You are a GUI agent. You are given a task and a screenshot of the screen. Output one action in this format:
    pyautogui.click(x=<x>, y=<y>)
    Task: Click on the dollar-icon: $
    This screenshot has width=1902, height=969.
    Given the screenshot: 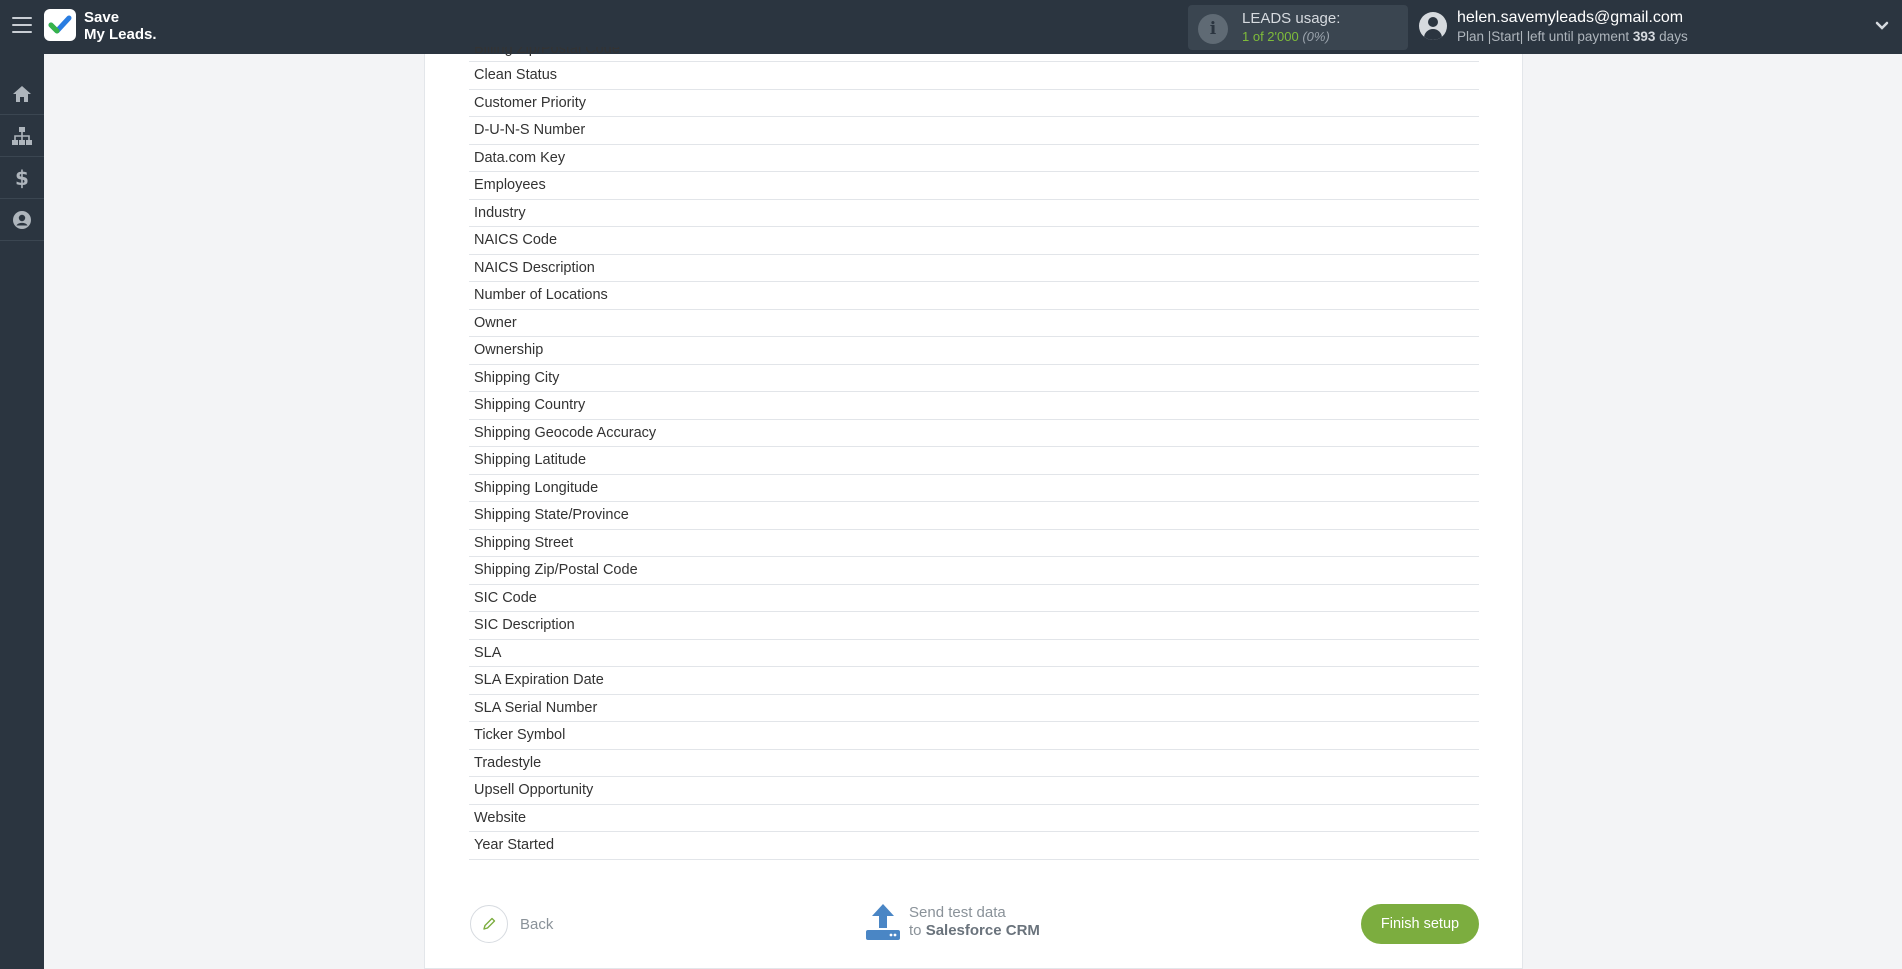 What is the action you would take?
    pyautogui.click(x=22, y=178)
    